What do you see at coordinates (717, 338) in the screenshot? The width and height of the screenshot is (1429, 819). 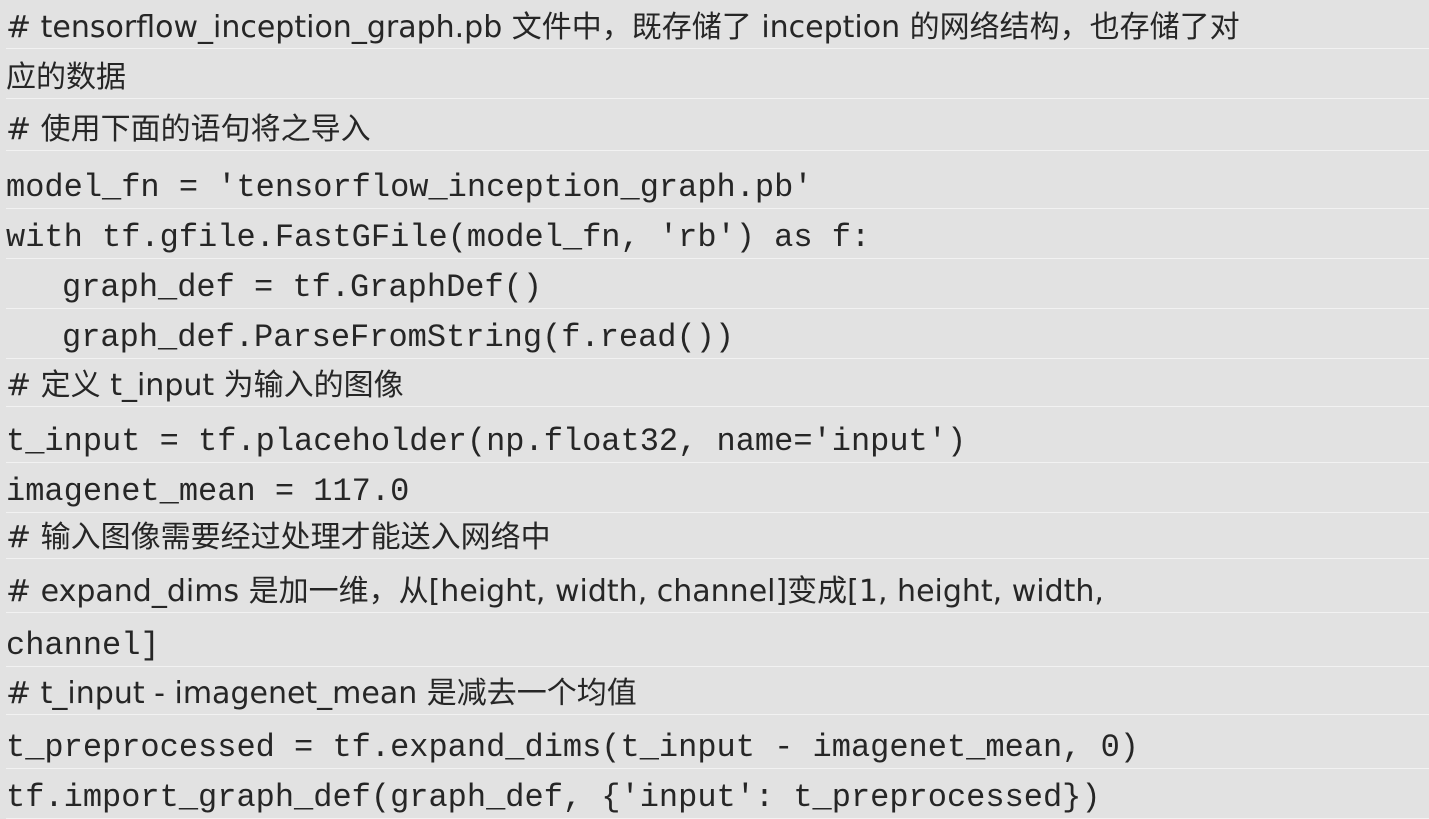 I see `code-line: graph_def.ParseFromString(f.read())` at bounding box center [717, 338].